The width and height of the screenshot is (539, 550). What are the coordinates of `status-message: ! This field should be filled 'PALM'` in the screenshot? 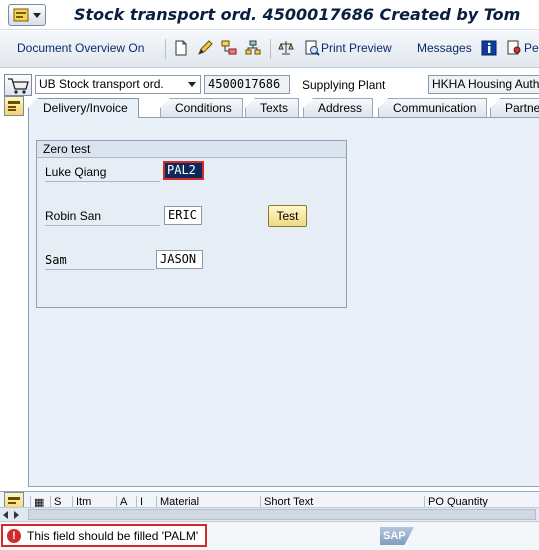 It's located at (104, 535).